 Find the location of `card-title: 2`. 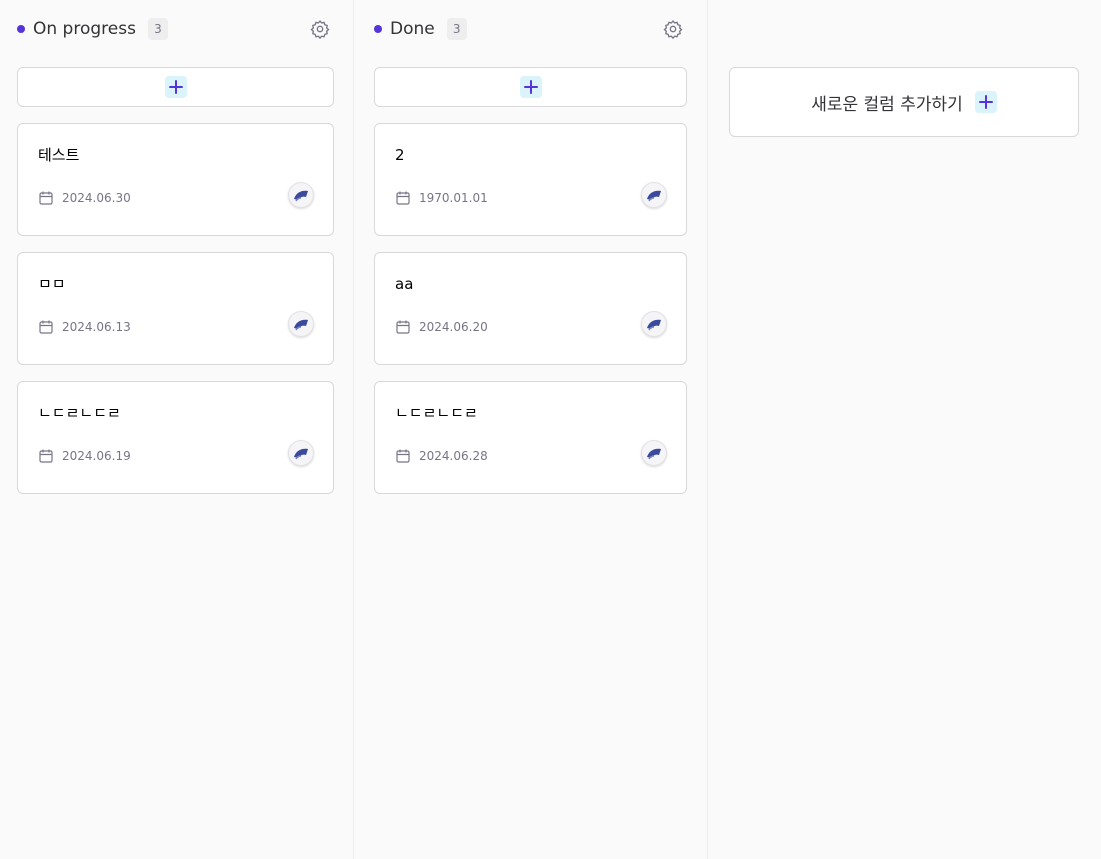

card-title: 2 is located at coordinates (400, 155).